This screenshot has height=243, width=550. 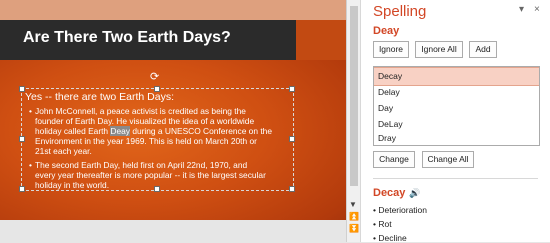 I want to click on ignore-button: Ignore, so click(x=391, y=49).